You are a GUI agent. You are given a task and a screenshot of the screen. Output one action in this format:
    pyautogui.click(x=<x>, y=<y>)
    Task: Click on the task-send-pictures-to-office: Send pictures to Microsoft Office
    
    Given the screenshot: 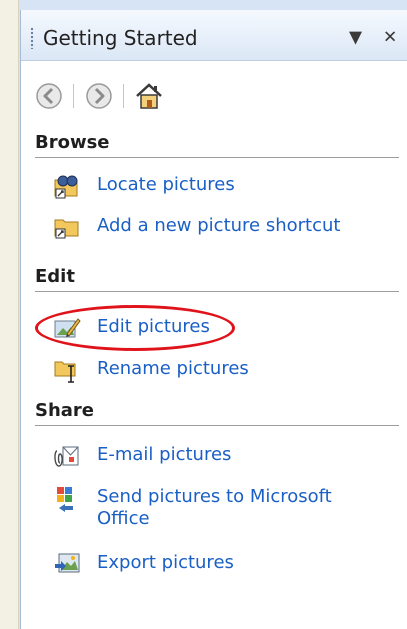 What is the action you would take?
    pyautogui.click(x=223, y=510)
    